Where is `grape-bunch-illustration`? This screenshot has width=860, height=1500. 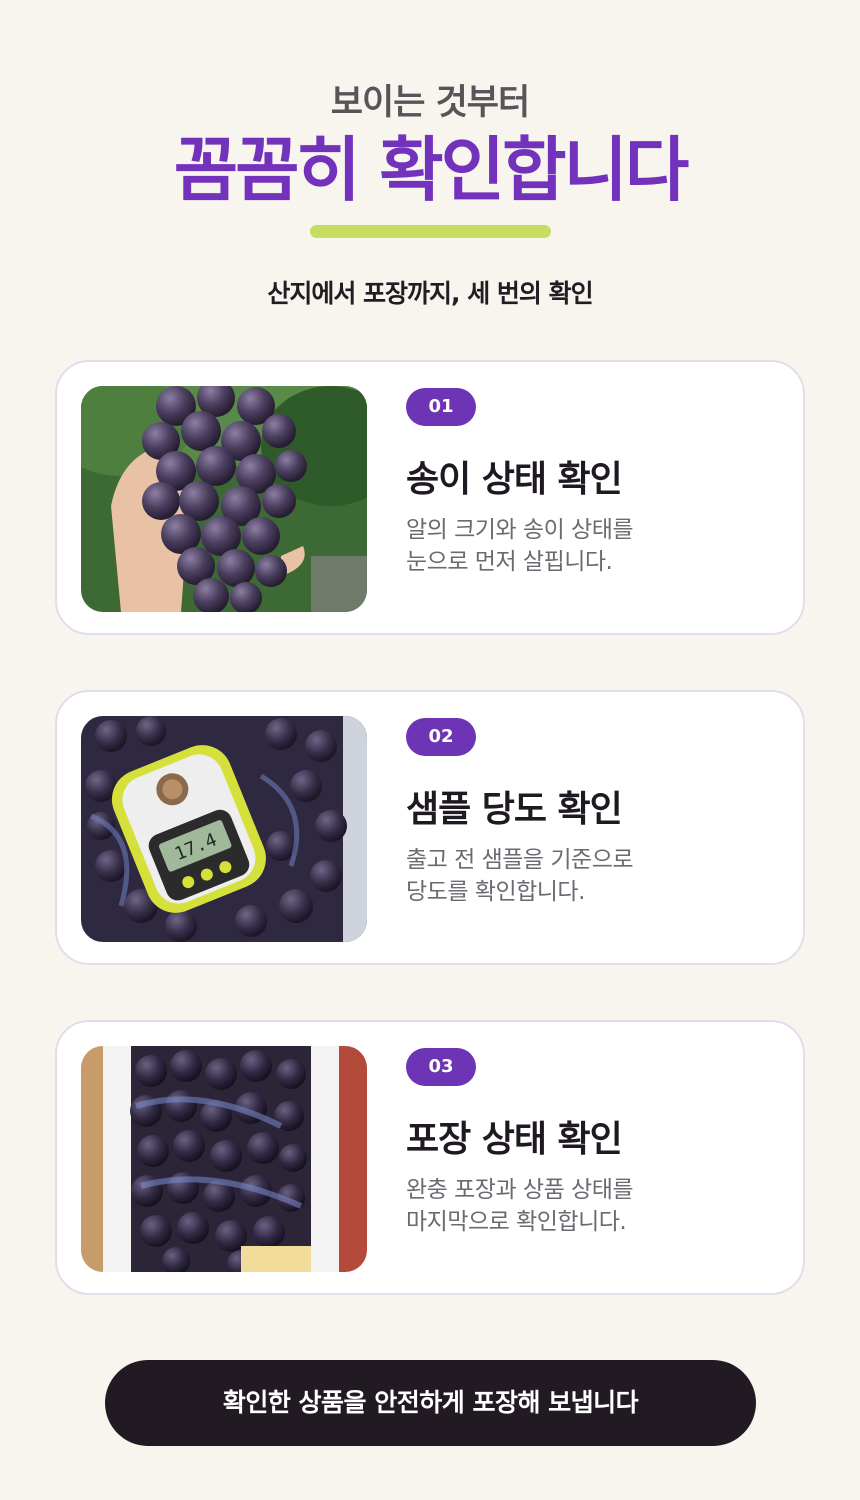
grape-bunch-illustration is located at coordinates (224, 499).